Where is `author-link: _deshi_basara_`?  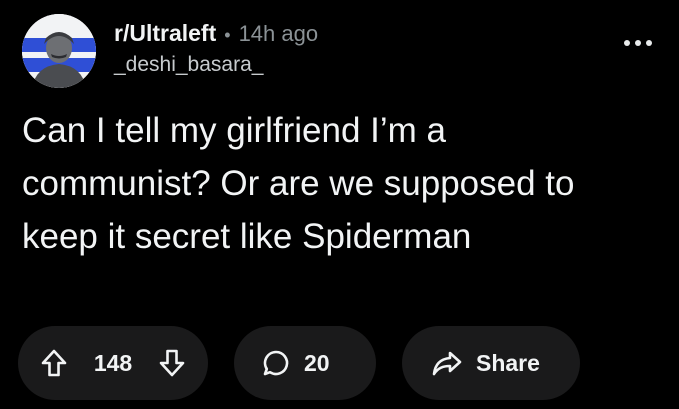
author-link: _deshi_basara_ is located at coordinates (216, 65).